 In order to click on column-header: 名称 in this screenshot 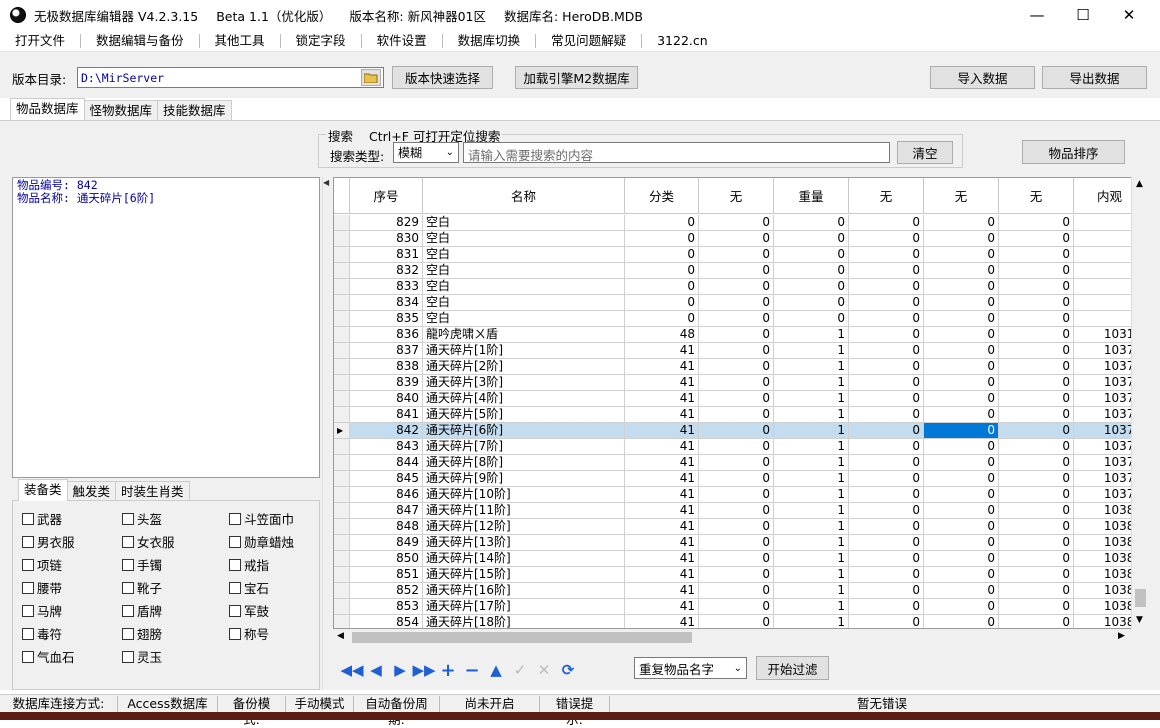, I will do `click(524, 196)`.